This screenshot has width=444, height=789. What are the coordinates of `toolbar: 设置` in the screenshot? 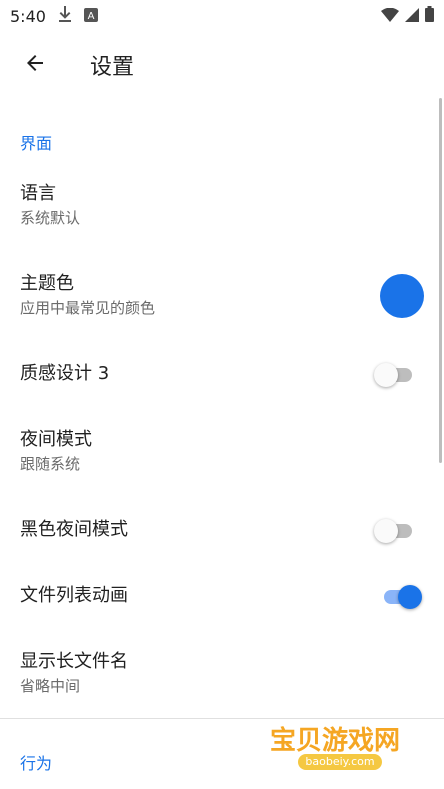 It's located at (222, 65).